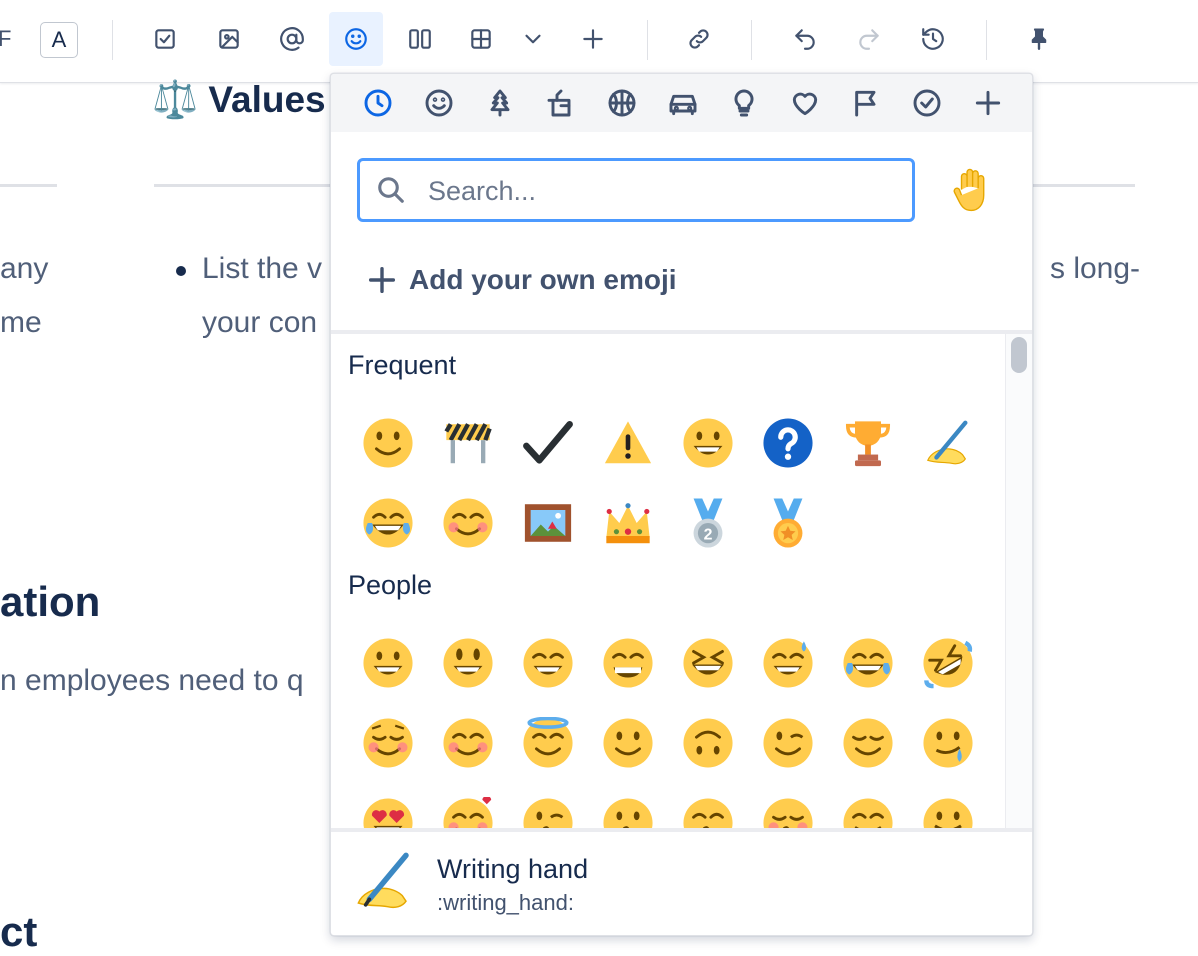  I want to click on laughing-icon, so click(708, 663).